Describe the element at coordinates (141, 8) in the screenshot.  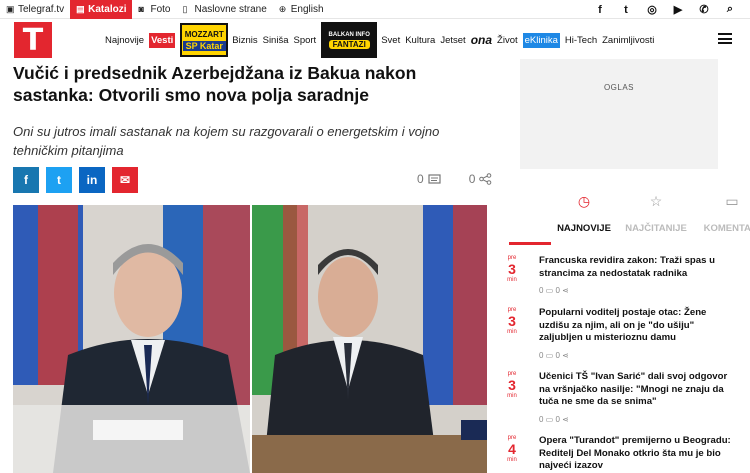
I see `camera-icon: ◙` at that location.